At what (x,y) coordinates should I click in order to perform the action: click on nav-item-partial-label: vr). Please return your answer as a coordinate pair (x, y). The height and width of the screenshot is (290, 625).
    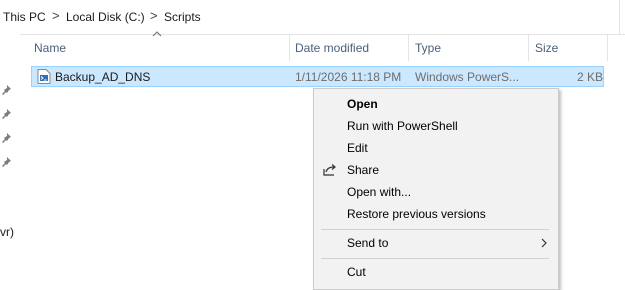
    Looking at the image, I should click on (7, 232).